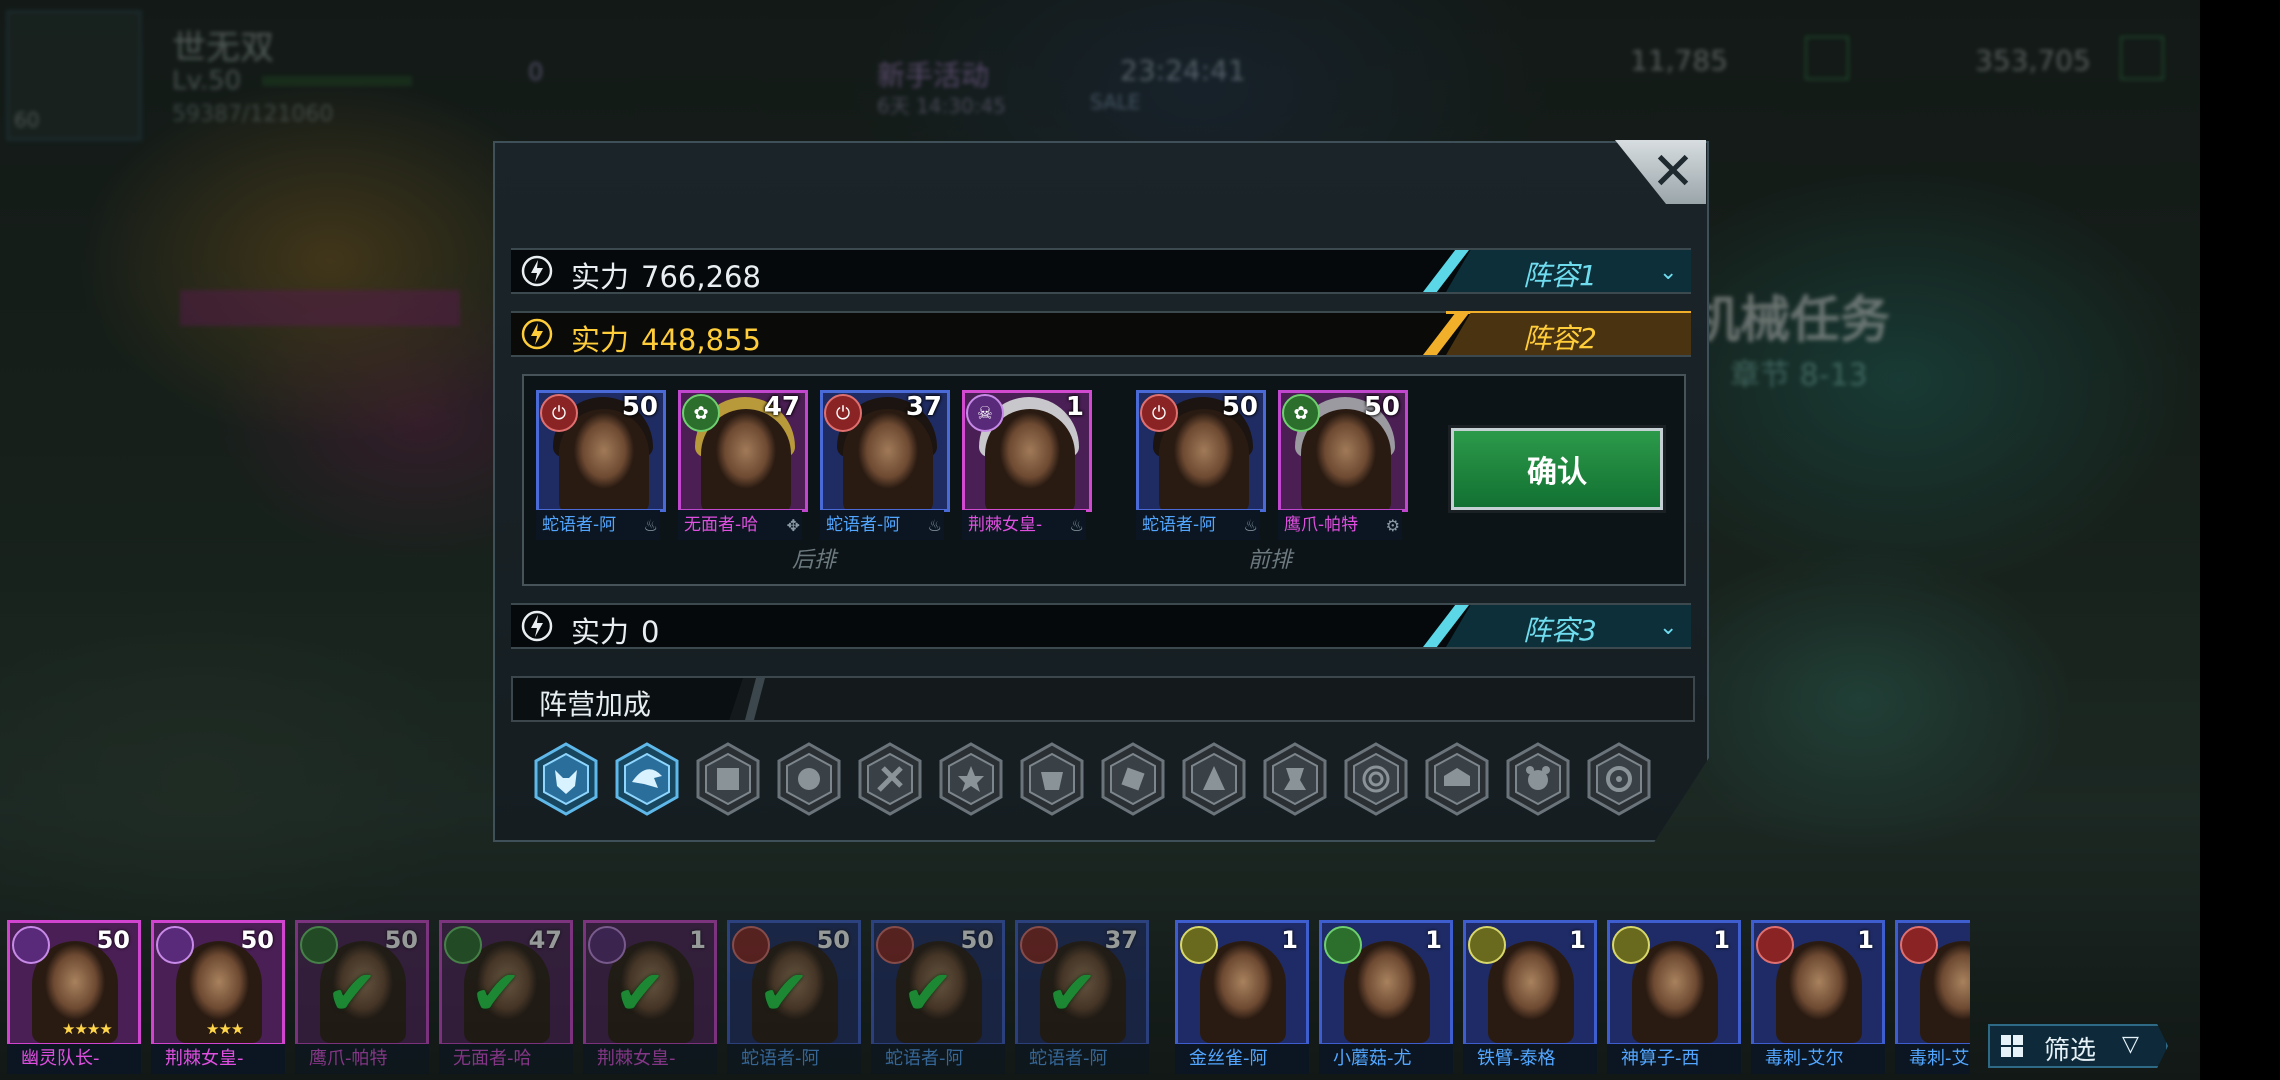 The height and width of the screenshot is (1080, 2280). I want to click on lineup-row-3: 实力 0 阵容3 ⌄, so click(1101, 626).